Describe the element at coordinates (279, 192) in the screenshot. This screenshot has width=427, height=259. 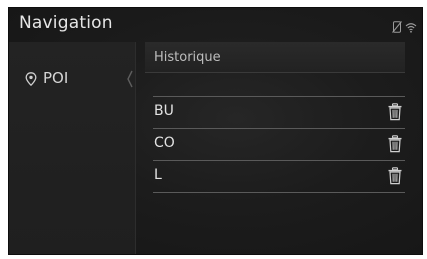
I see `list-divider` at that location.